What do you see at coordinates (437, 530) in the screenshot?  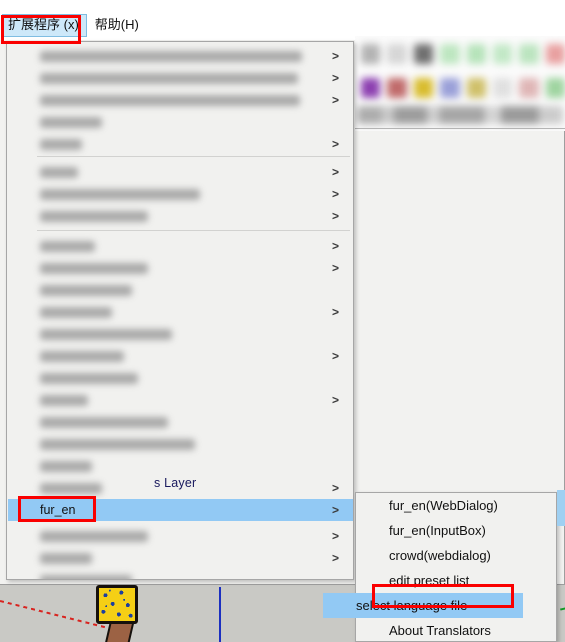 I see `submenu-item-label: fur_en(InputBox)` at bounding box center [437, 530].